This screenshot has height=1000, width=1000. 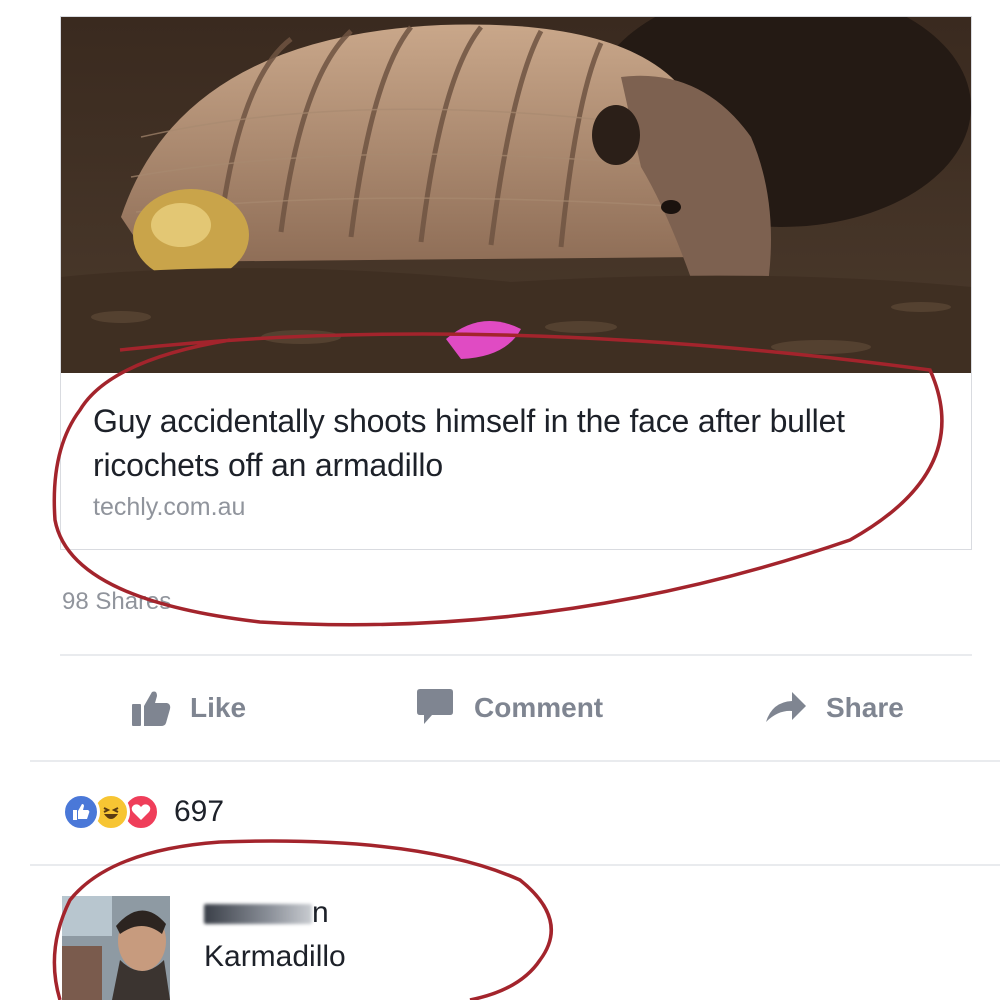 What do you see at coordinates (116, 602) in the screenshot?
I see `share-count: 98 Shares` at bounding box center [116, 602].